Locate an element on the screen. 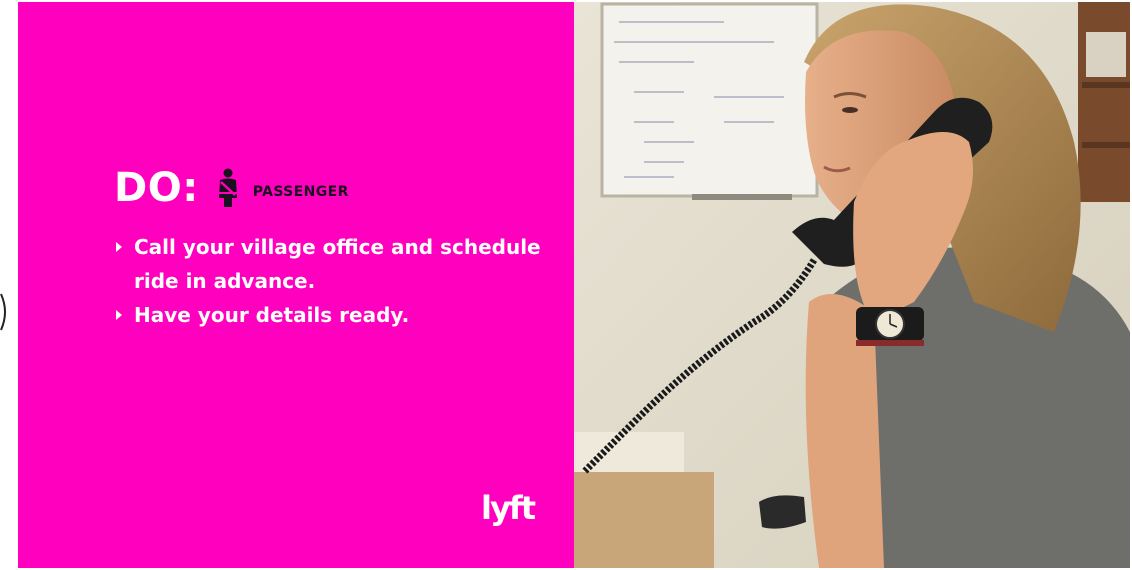 Image resolution: width=1132 pixels, height=570 pixels. partial-bracket-mark is located at coordinates (3, 312).